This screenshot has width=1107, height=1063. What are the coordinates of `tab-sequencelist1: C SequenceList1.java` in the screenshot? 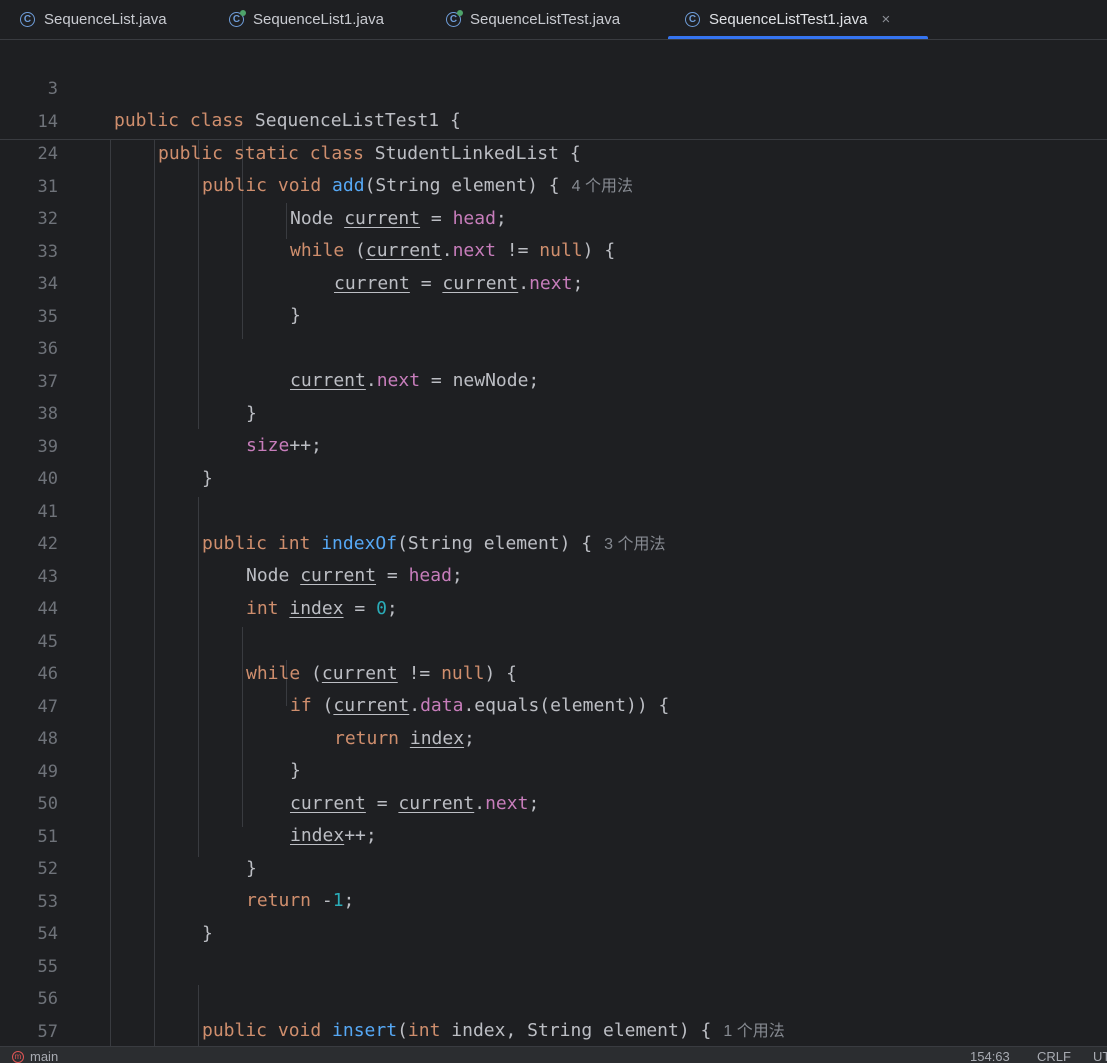 It's located at (306, 19).